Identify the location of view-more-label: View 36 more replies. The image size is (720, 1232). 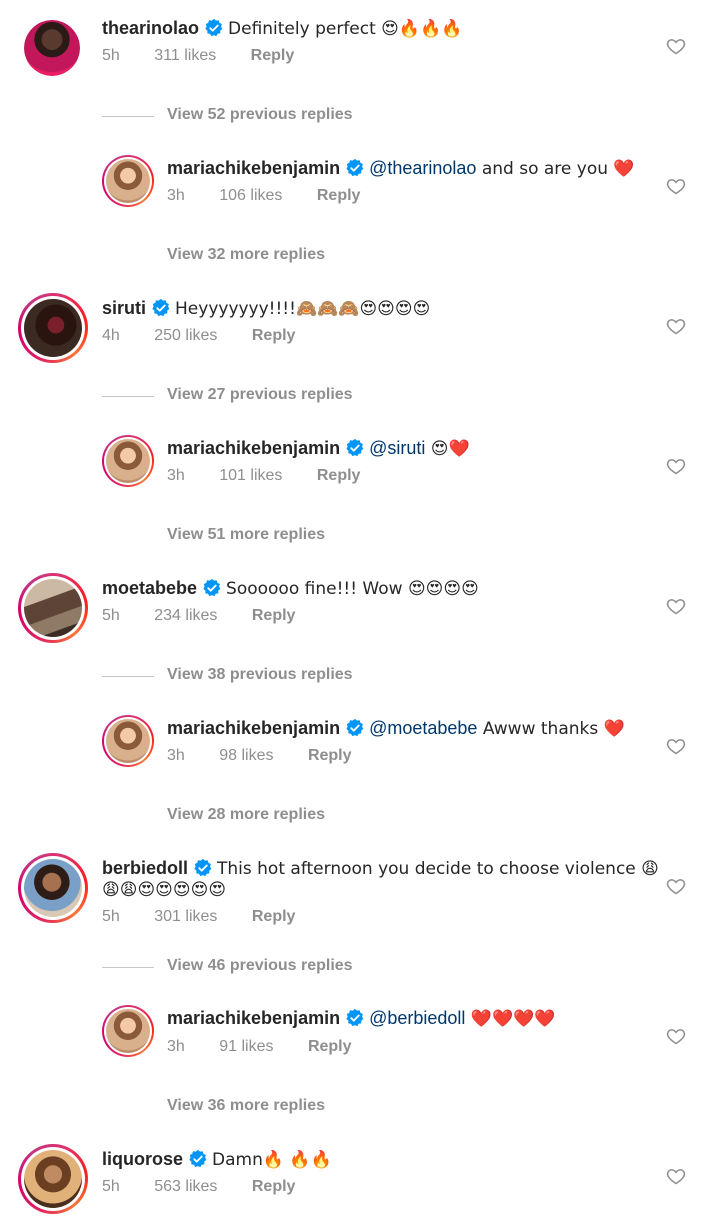
(246, 1106).